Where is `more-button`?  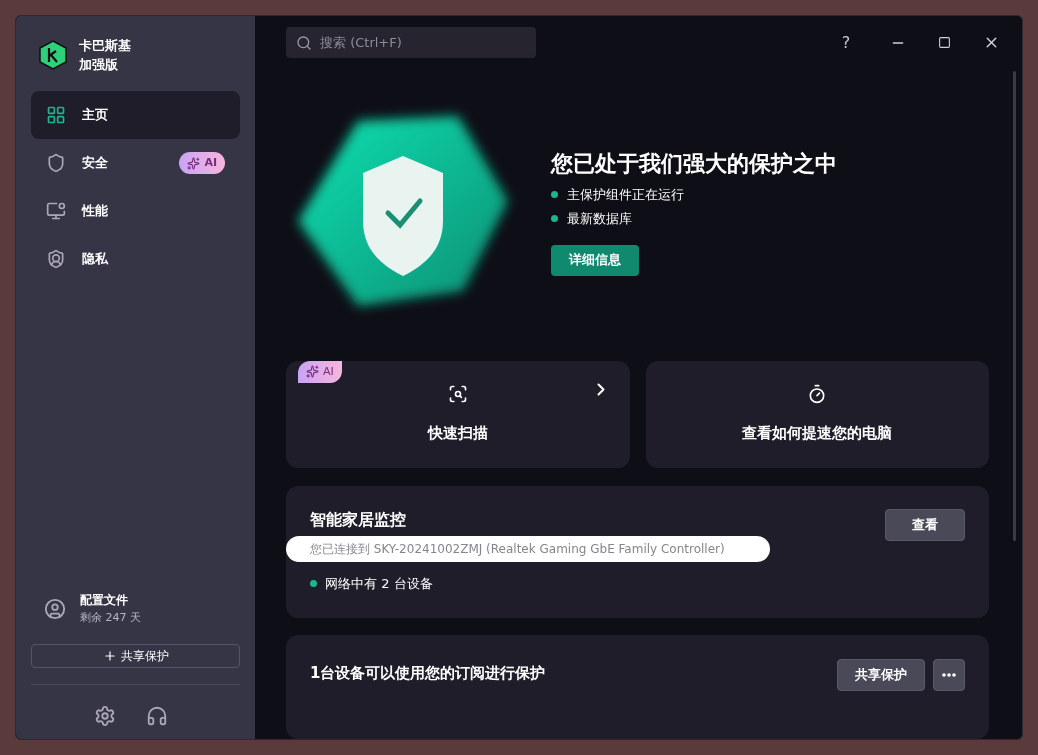 more-button is located at coordinates (949, 674).